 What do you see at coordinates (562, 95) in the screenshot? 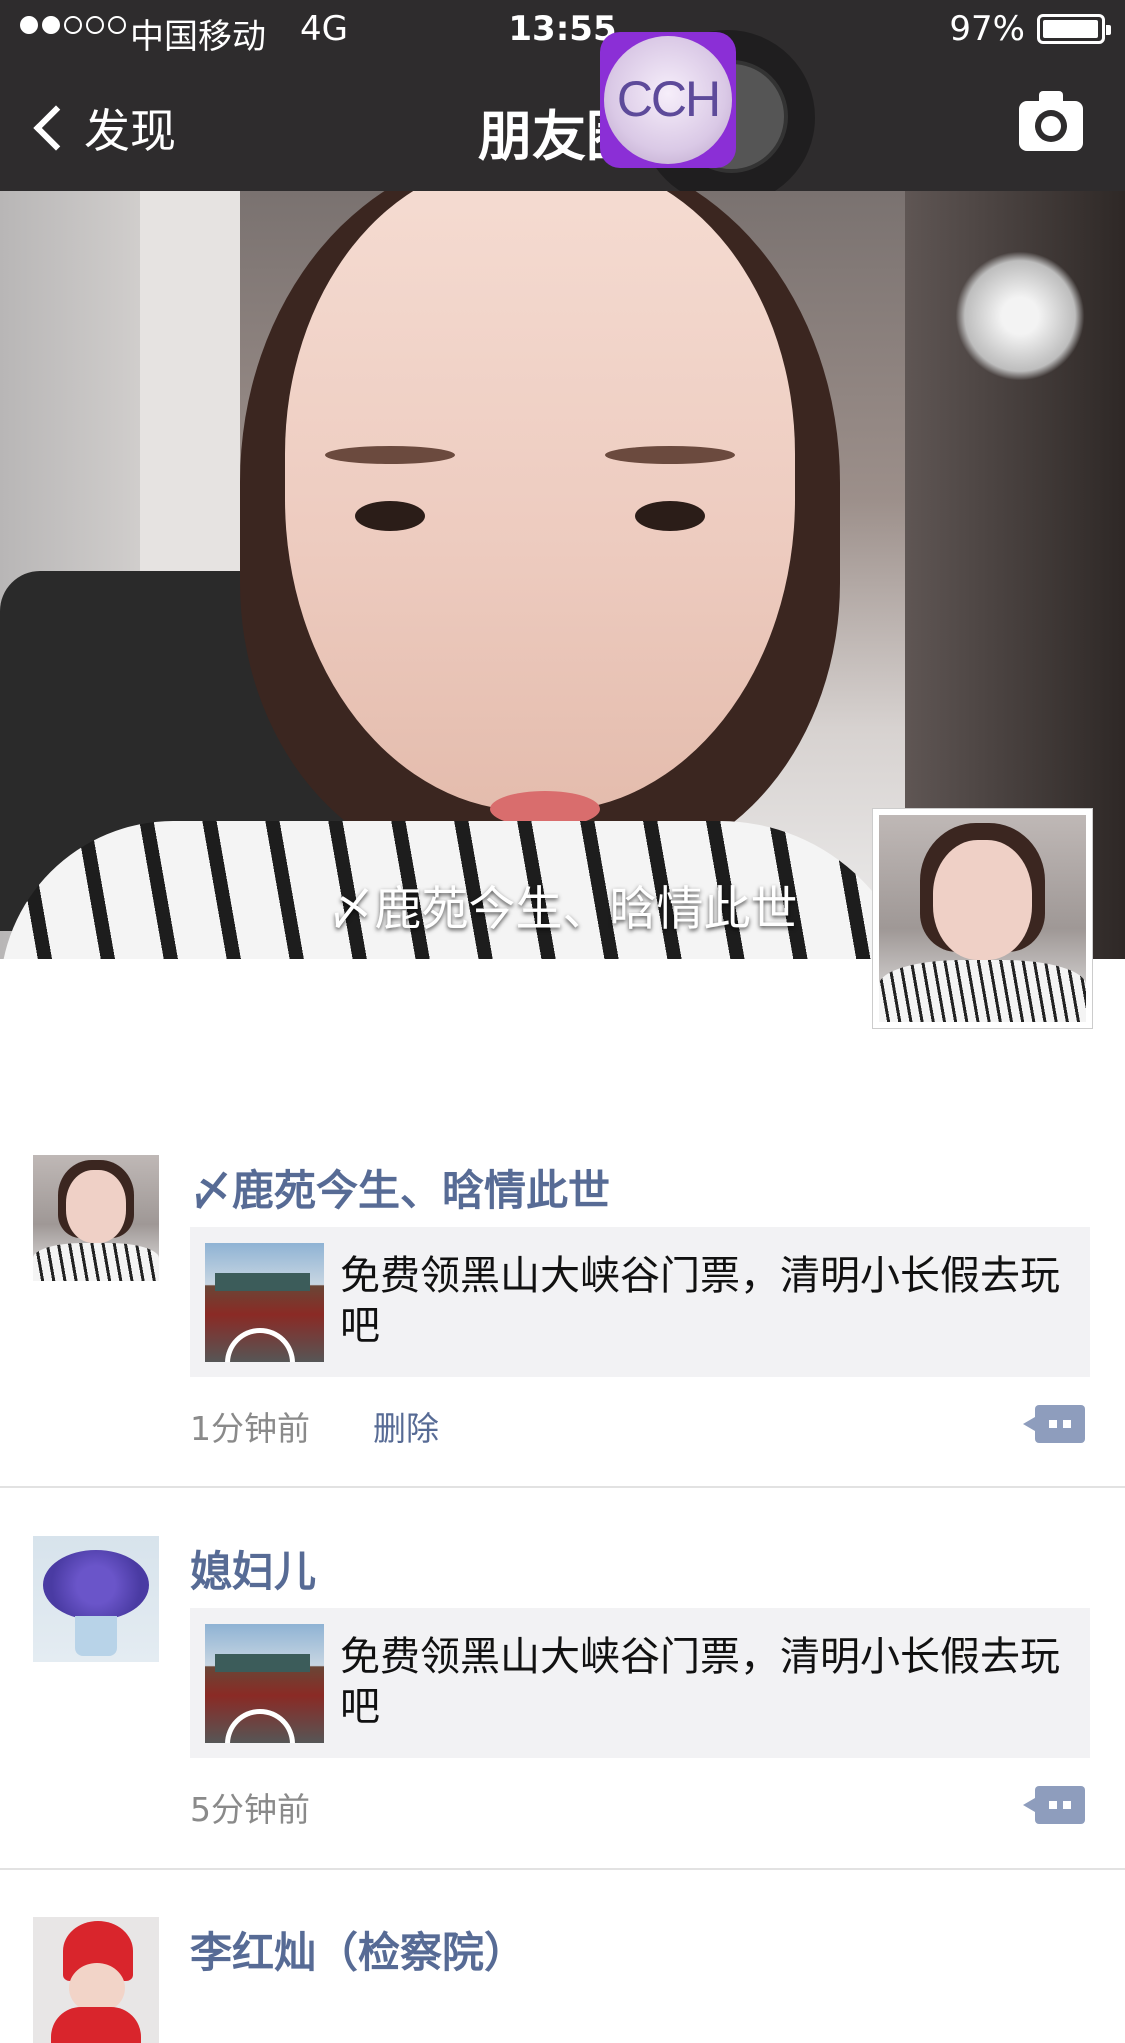
I see `top-bar: 中国移动 4G 13:55 97% 发现 朋友圈` at bounding box center [562, 95].